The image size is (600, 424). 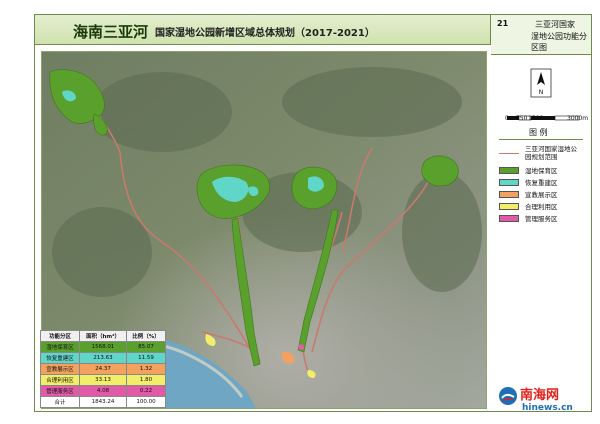 I want to click on legend-item-education: 宣教展示区, so click(x=528, y=194).